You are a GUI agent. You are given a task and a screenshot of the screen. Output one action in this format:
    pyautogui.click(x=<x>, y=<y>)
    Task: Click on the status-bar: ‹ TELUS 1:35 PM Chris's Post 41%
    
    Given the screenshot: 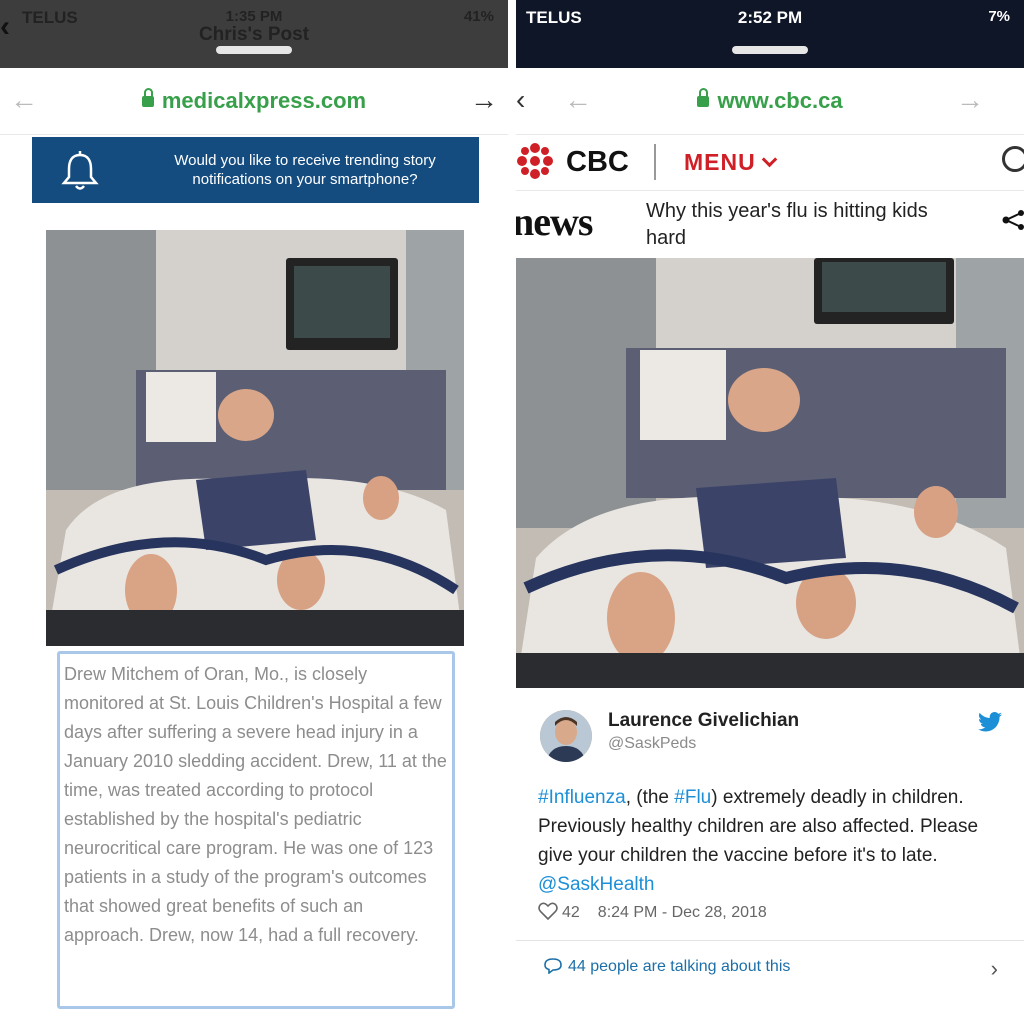 What is the action you would take?
    pyautogui.click(x=254, y=34)
    